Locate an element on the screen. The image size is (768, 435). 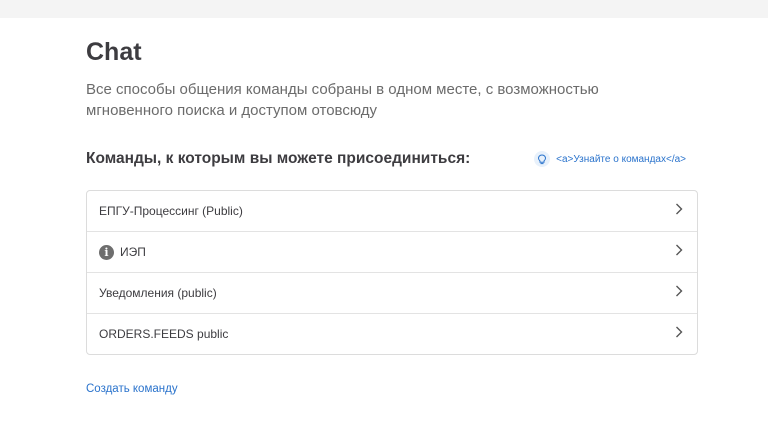
team-row: ORDERS.FEEDS public is located at coordinates (392, 334).